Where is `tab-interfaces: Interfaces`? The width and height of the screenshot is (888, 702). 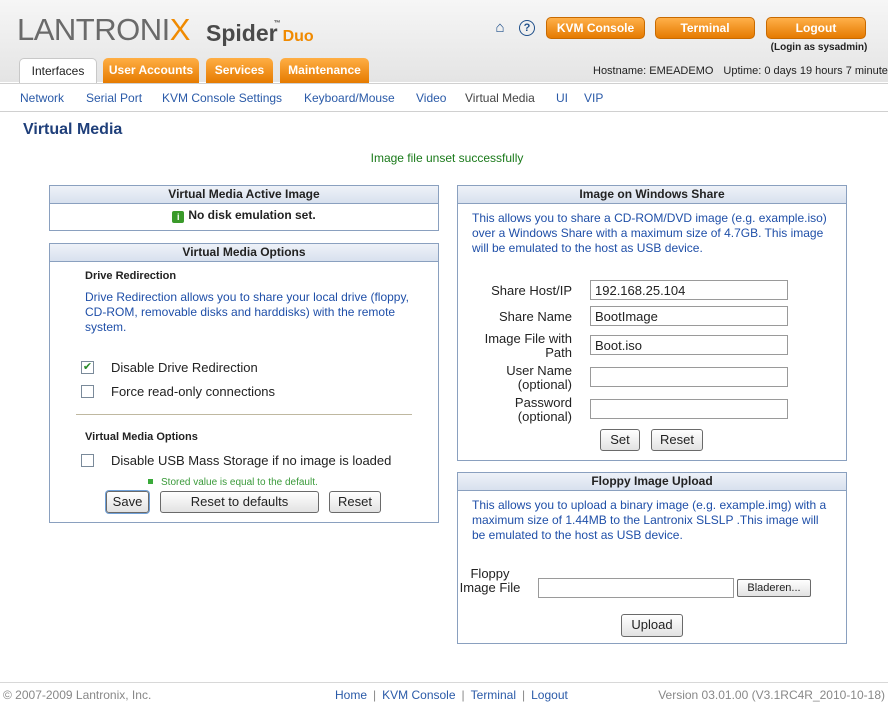 tab-interfaces: Interfaces is located at coordinates (58, 71).